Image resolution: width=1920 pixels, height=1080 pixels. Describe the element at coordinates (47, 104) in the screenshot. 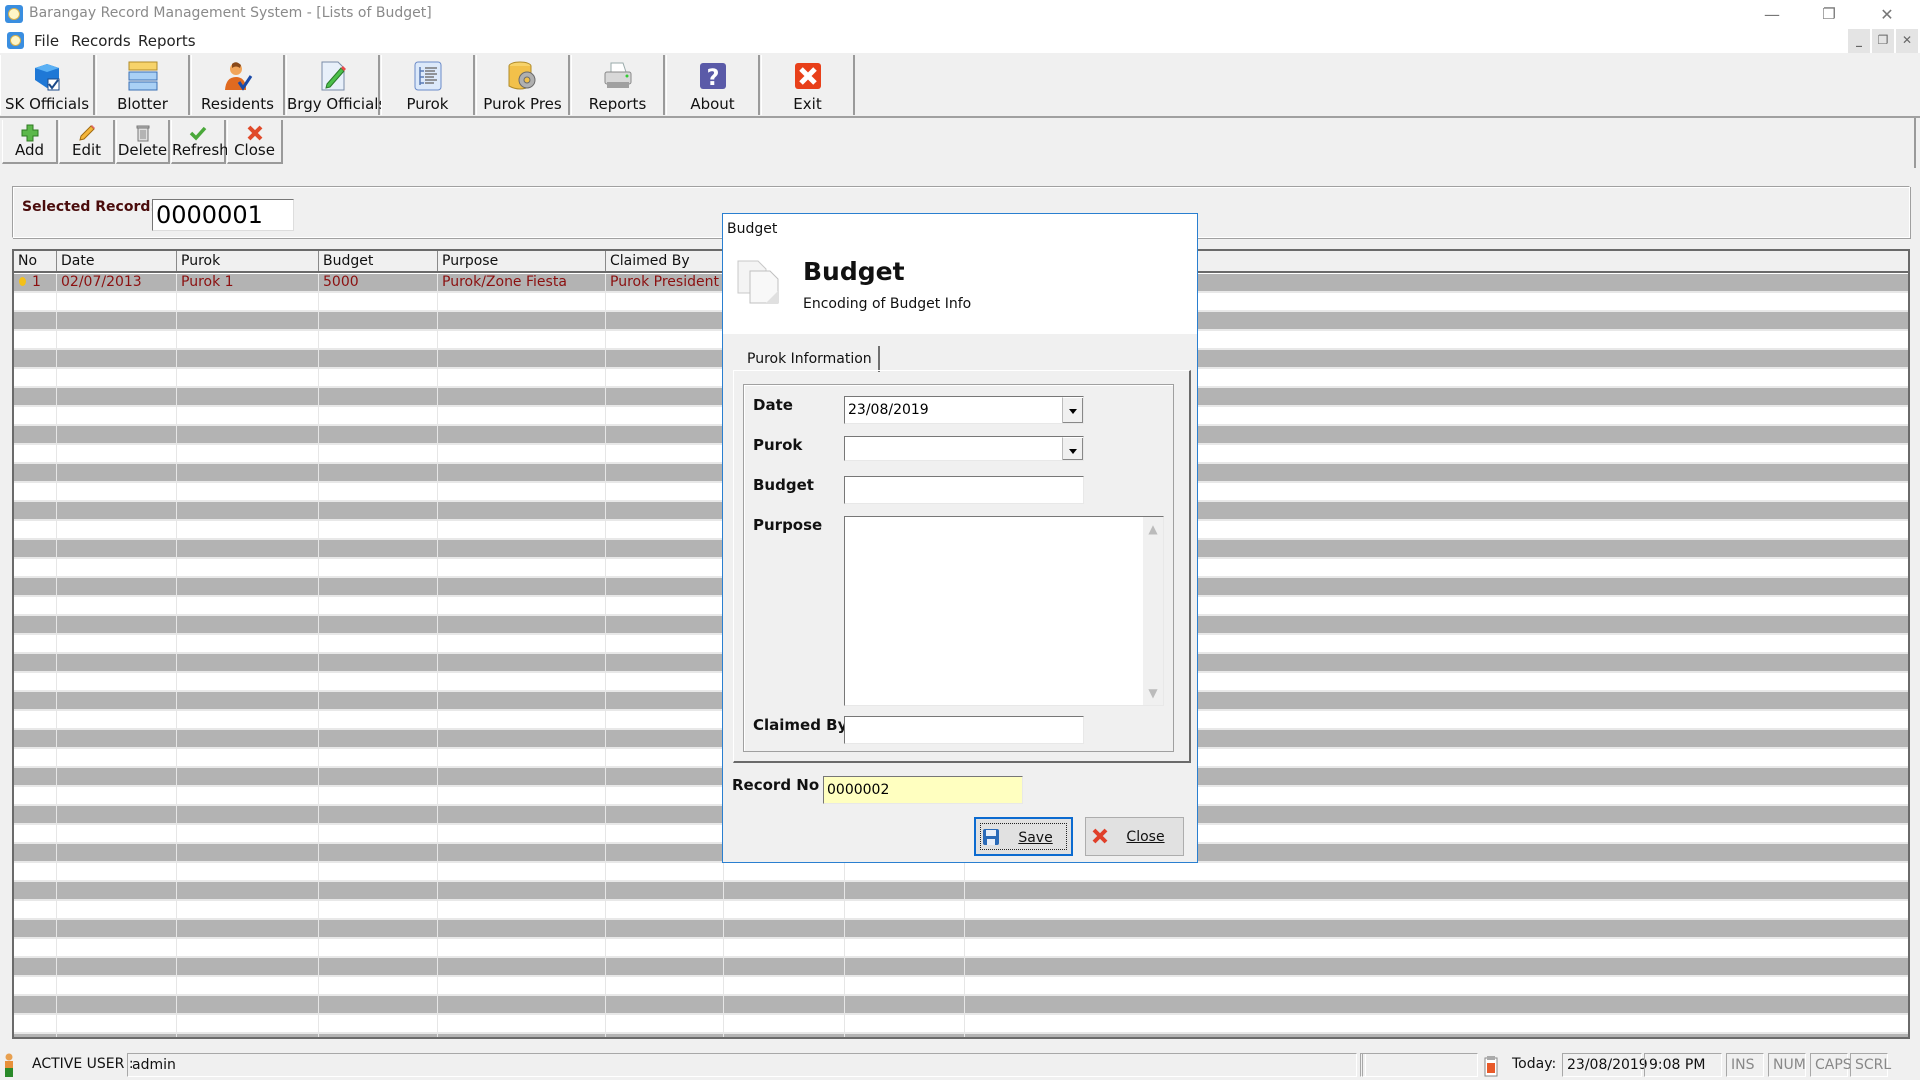

I see `toolbar-button-label: SK Officials` at that location.